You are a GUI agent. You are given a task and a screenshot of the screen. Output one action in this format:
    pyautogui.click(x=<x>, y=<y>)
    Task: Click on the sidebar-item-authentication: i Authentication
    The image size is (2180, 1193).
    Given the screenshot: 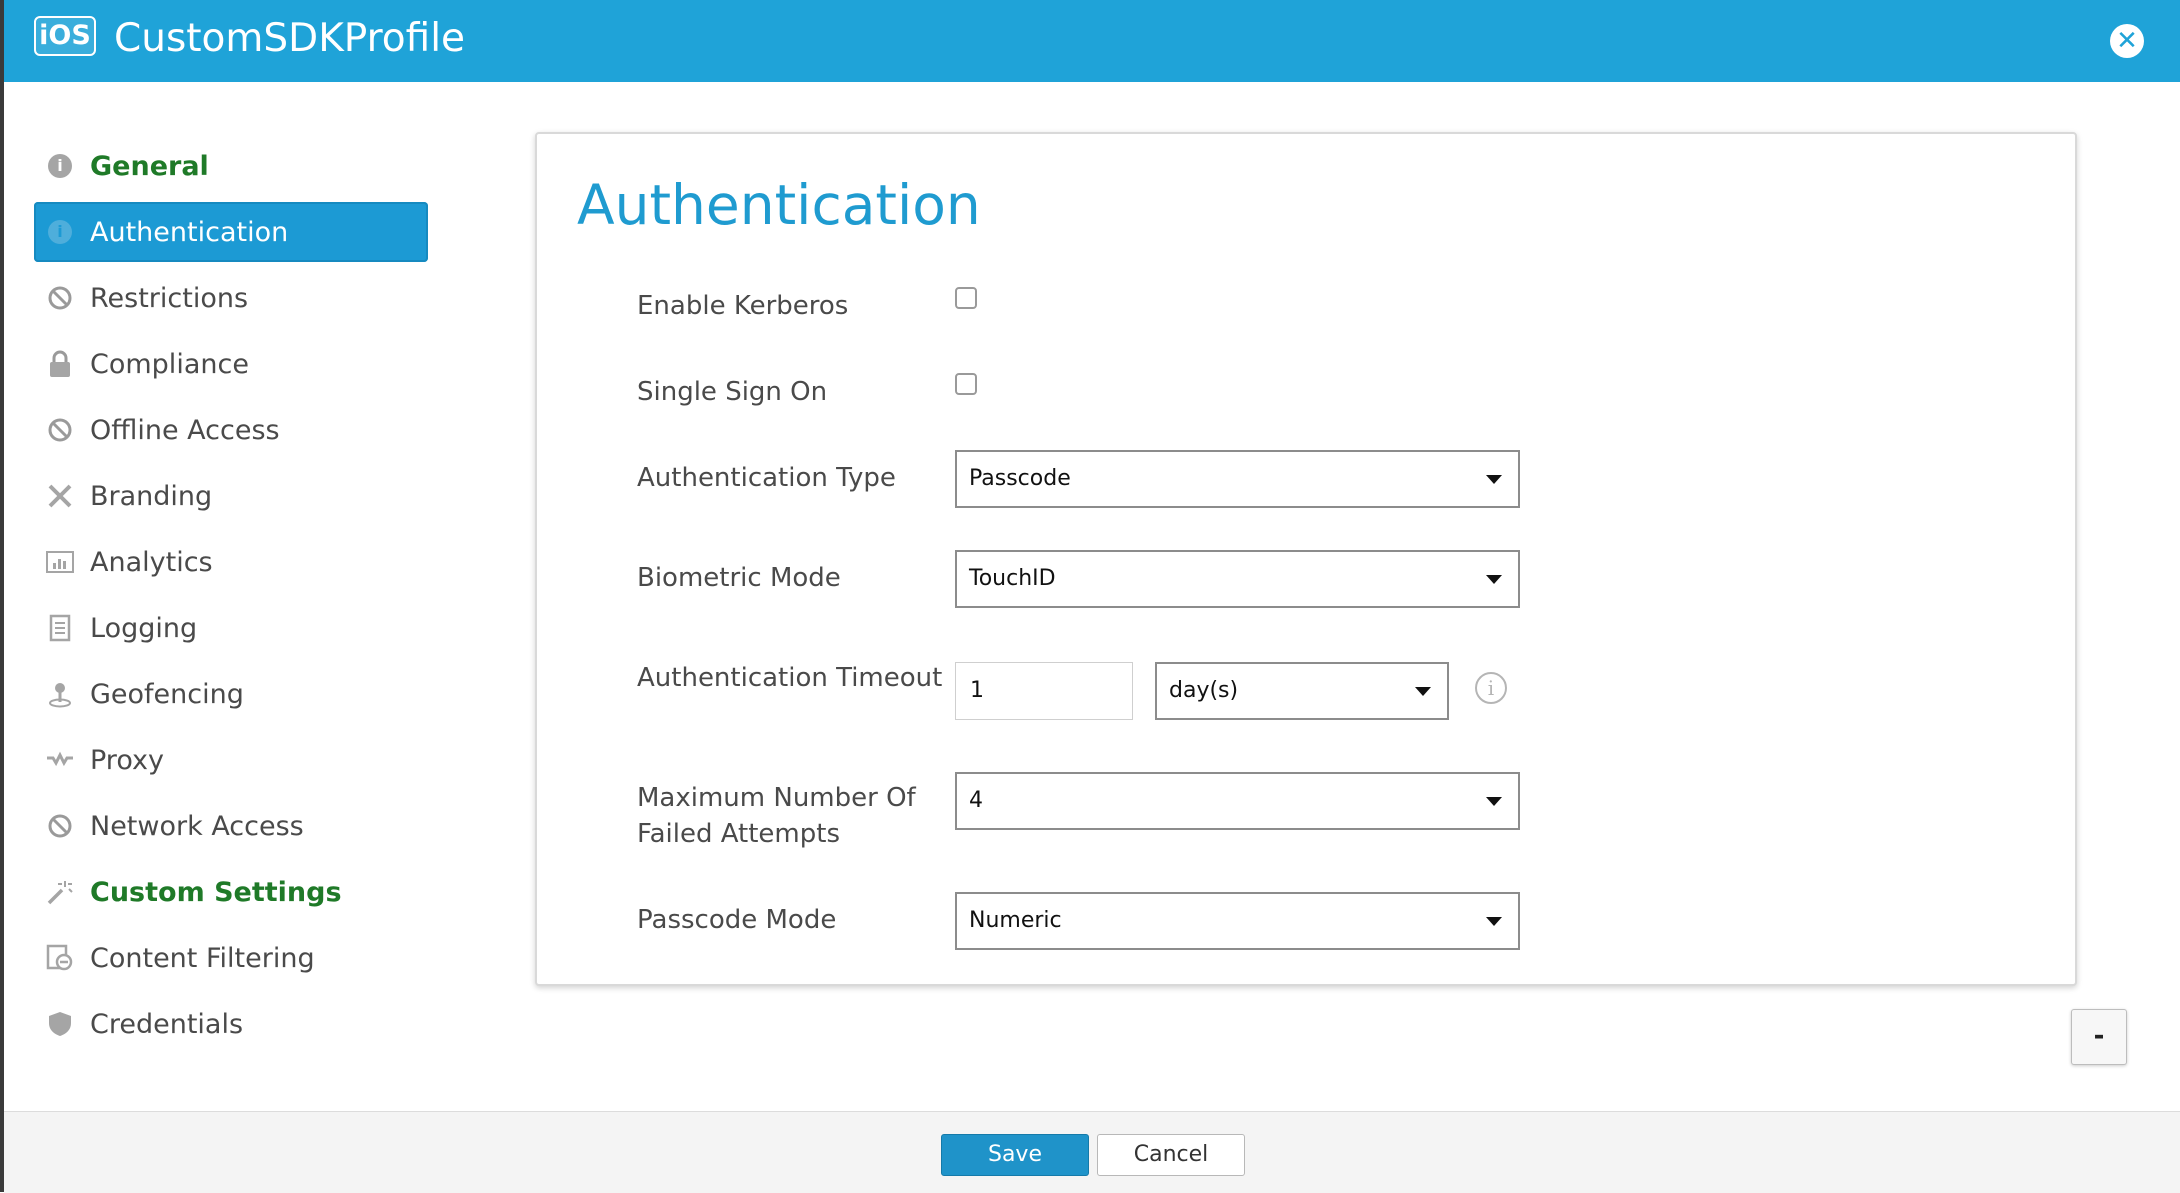 What is the action you would take?
    pyautogui.click(x=231, y=232)
    